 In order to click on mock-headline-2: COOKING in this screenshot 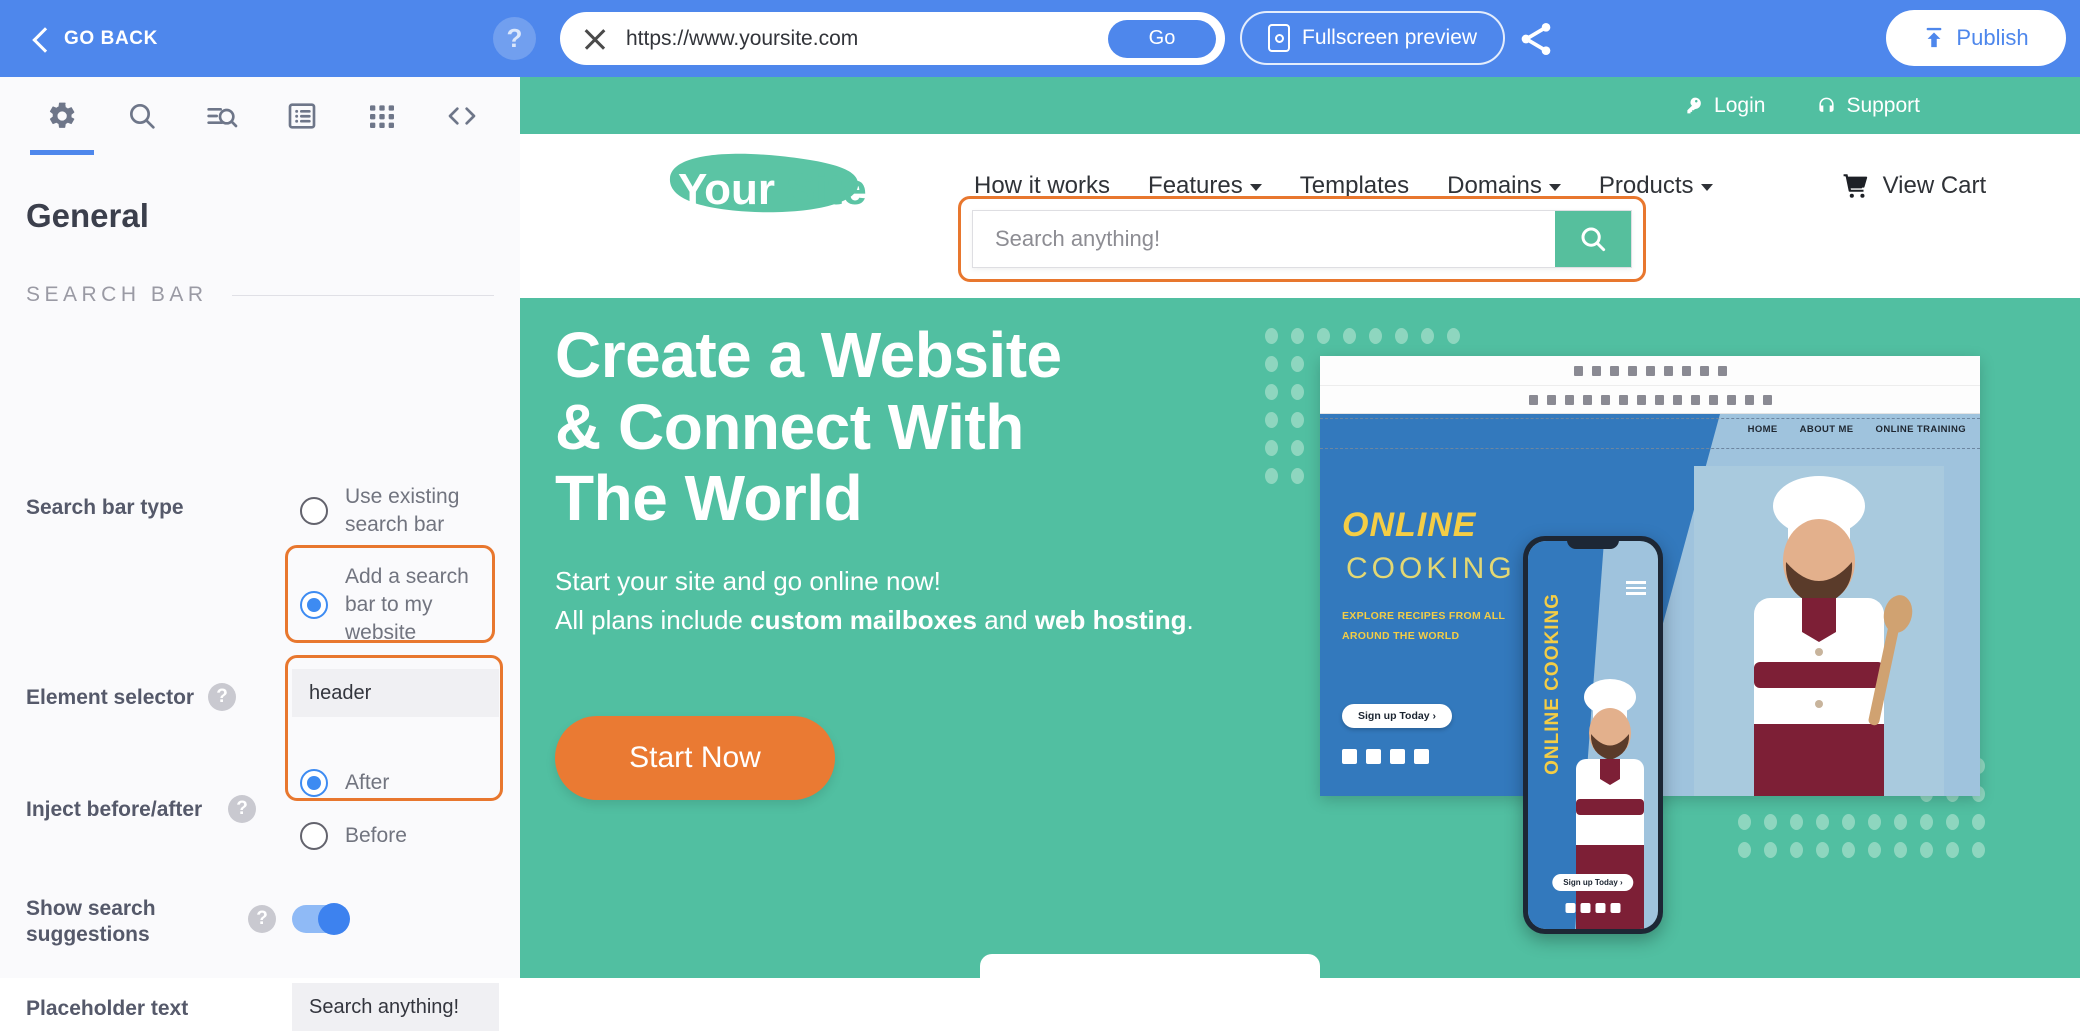, I will do `click(1431, 568)`.